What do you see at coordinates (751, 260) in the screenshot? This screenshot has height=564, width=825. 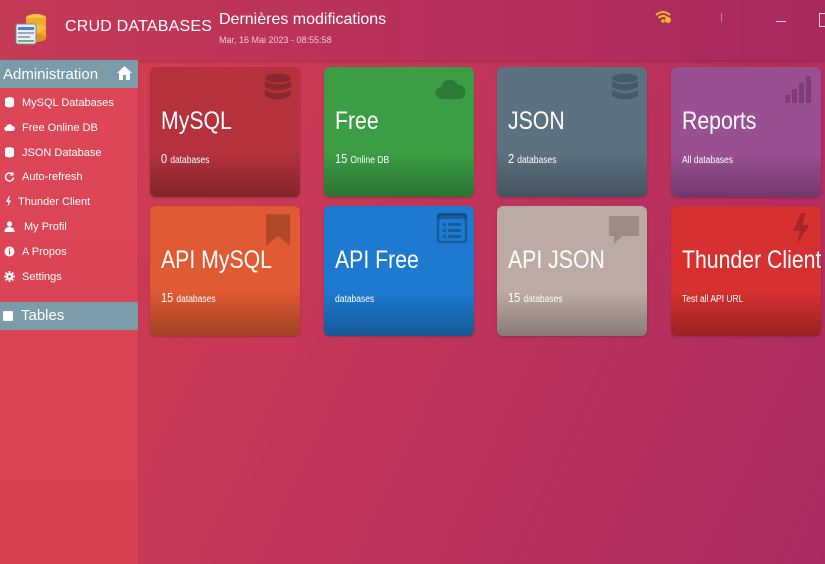 I see `tile-title: Thunder Client` at bounding box center [751, 260].